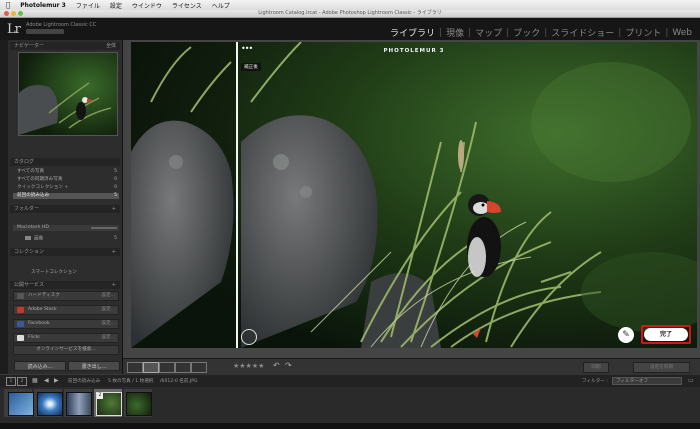 The width and height of the screenshot is (700, 429). Describe the element at coordinates (199, 367) in the screenshot. I see `people-view-icon` at that location.